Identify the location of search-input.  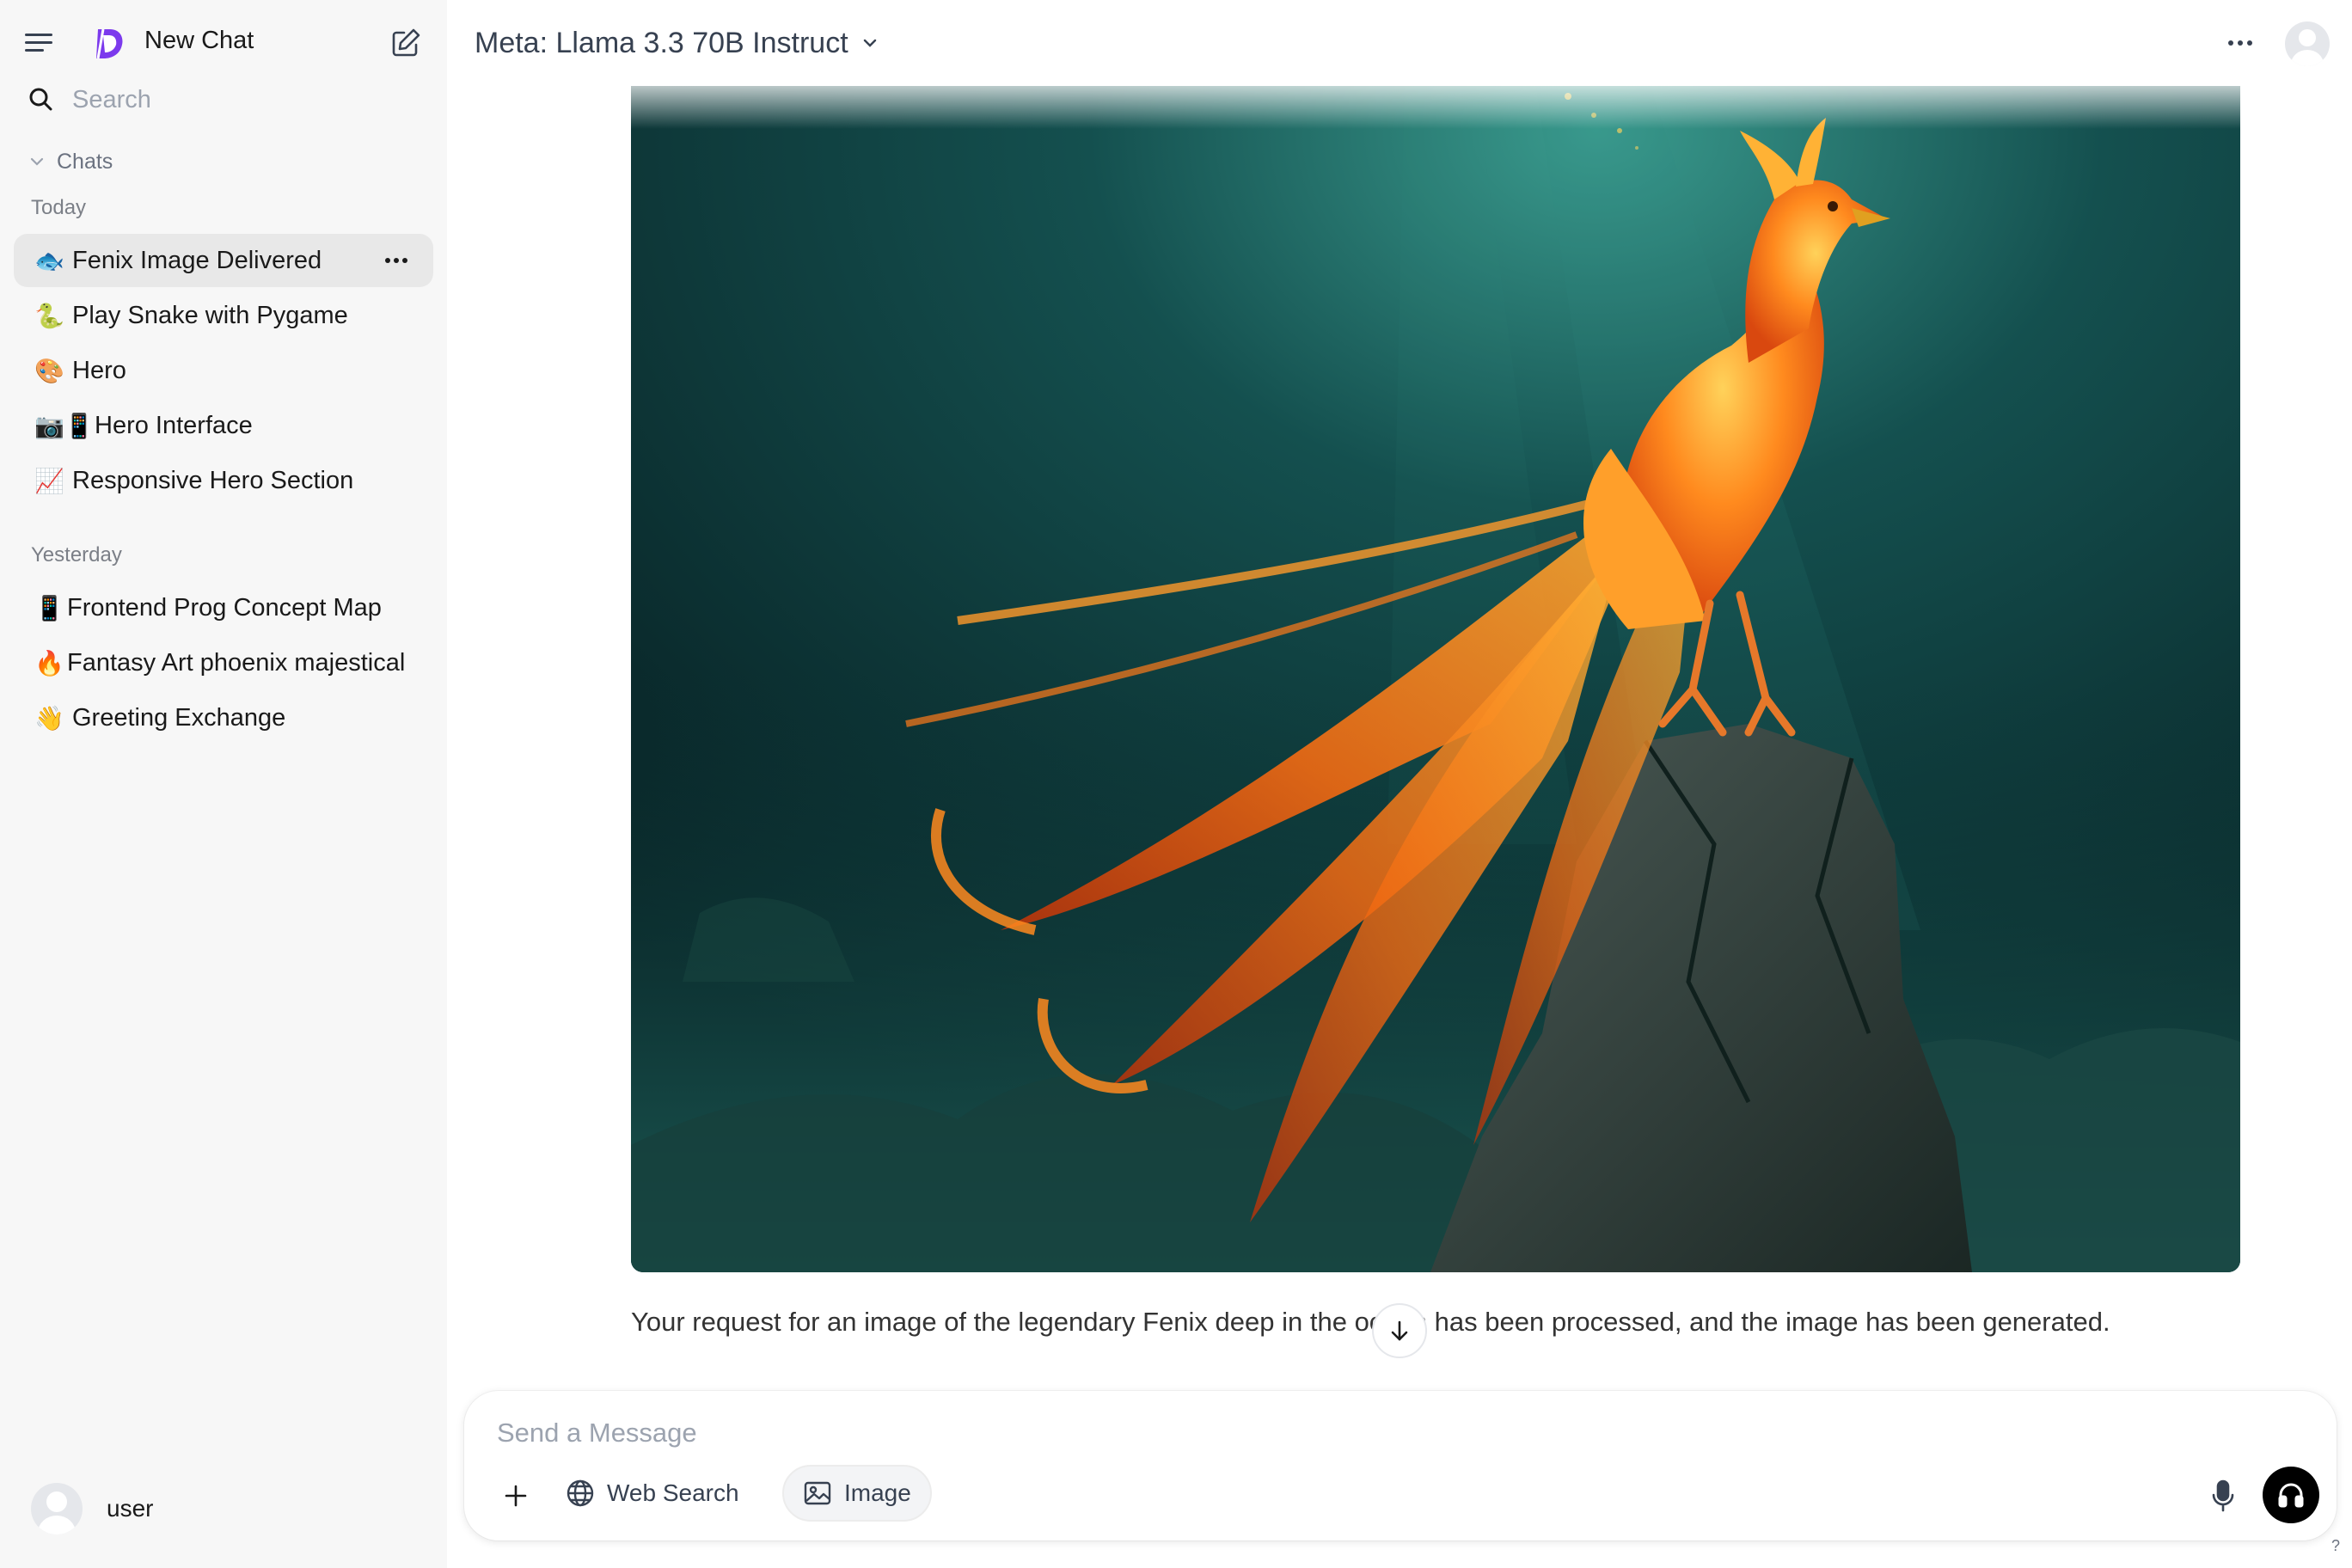
(244, 100).